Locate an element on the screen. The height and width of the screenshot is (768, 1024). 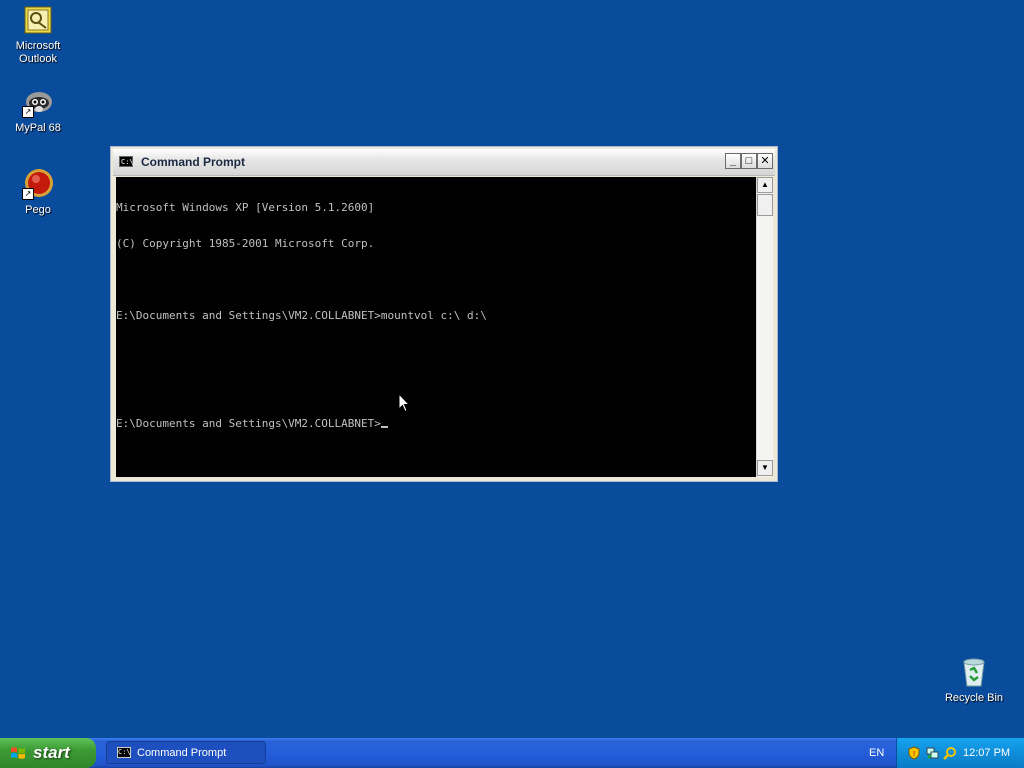
network-icon is located at coordinates (932, 753).